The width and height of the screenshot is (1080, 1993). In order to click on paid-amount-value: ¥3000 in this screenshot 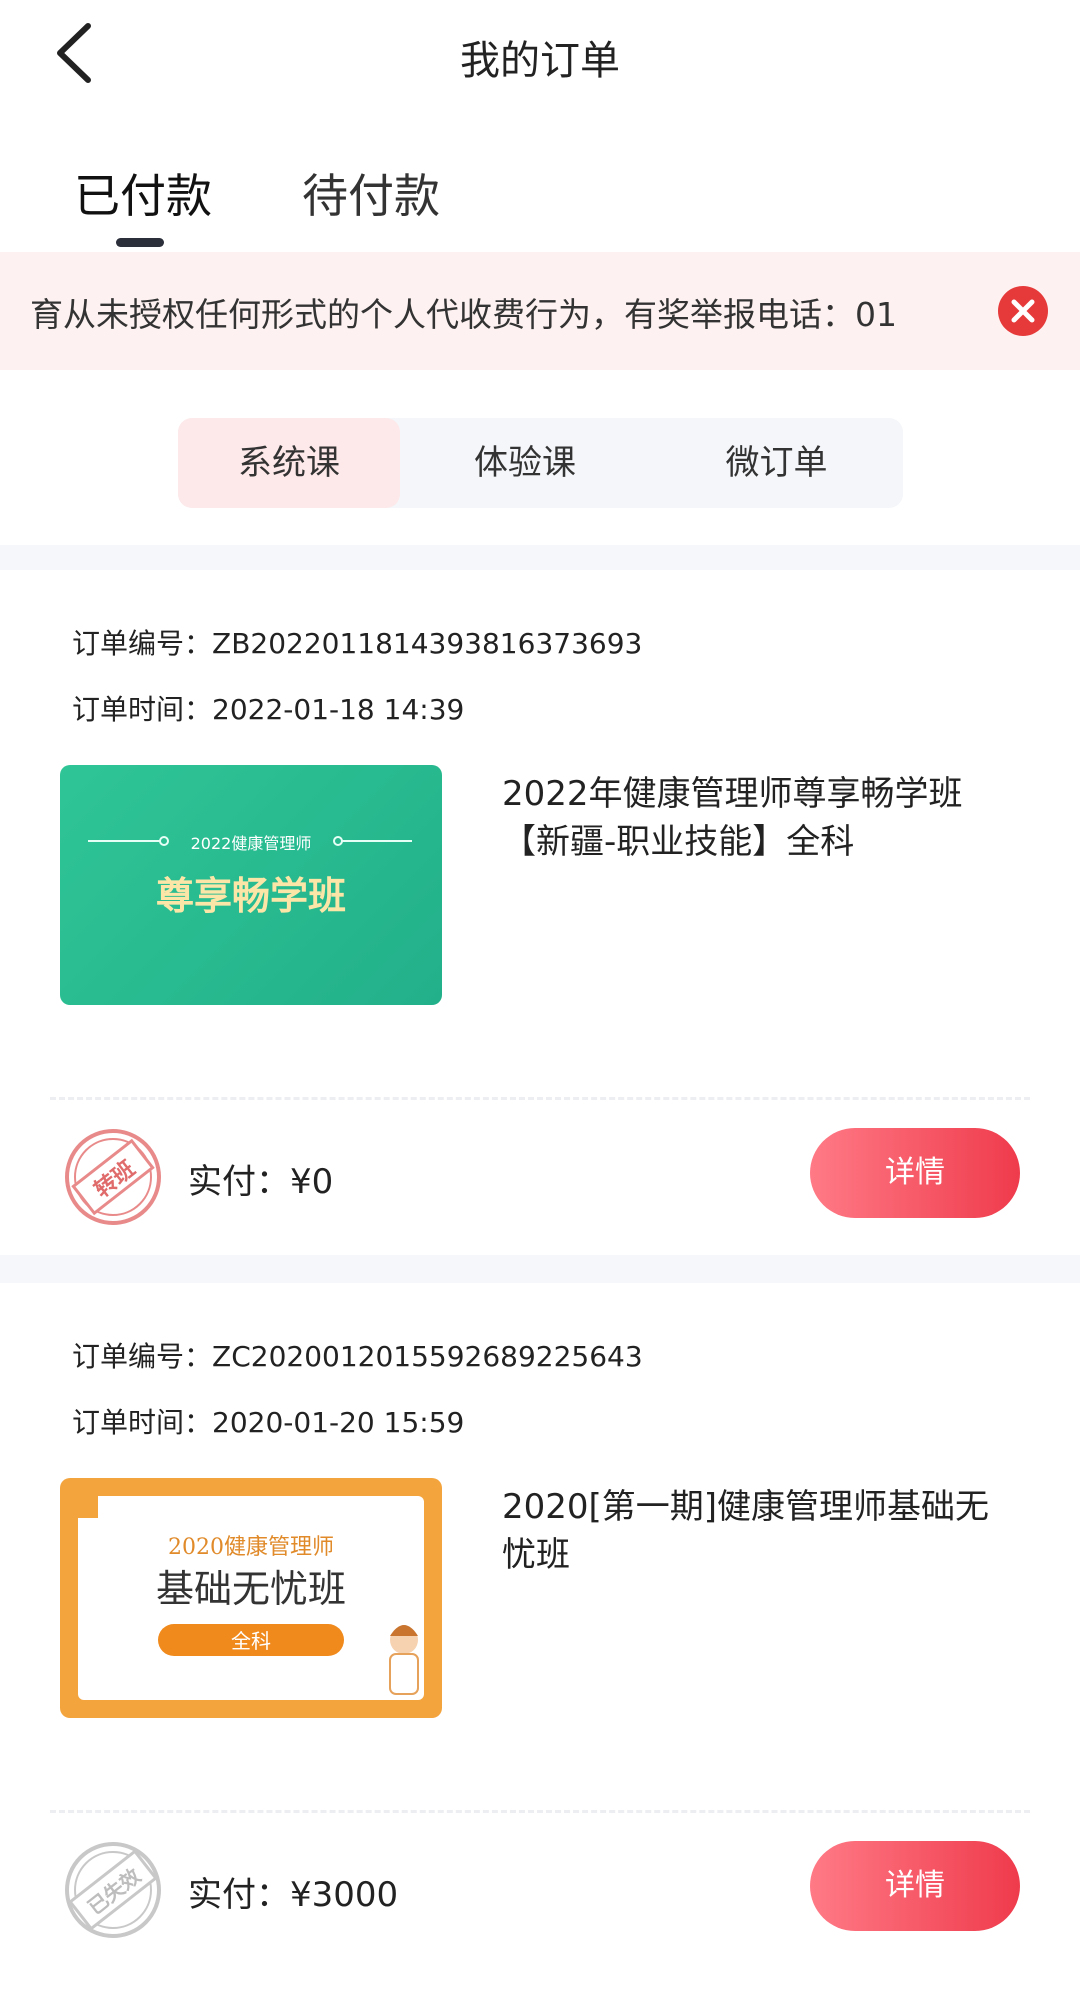, I will do `click(344, 1895)`.